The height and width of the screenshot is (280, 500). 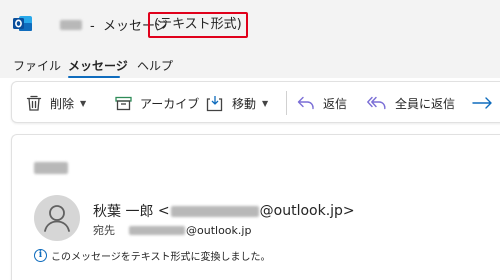 I want to click on conversion-notice: i このメッセージをテキスト形式に変換しました。, so click(x=152, y=255).